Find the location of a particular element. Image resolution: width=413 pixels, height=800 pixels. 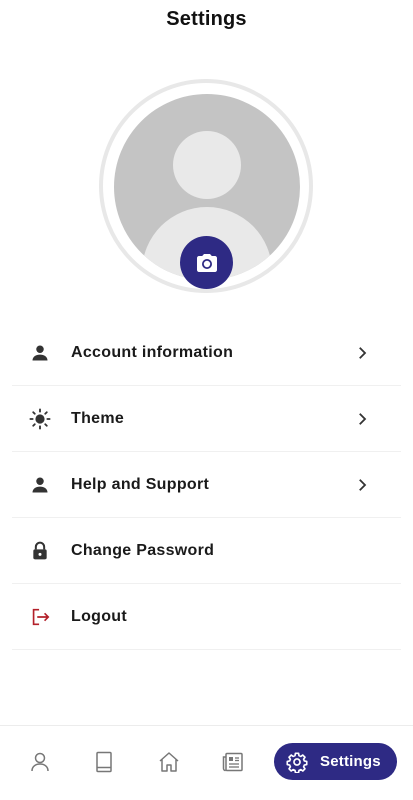

change-photo-button is located at coordinates (206, 262).